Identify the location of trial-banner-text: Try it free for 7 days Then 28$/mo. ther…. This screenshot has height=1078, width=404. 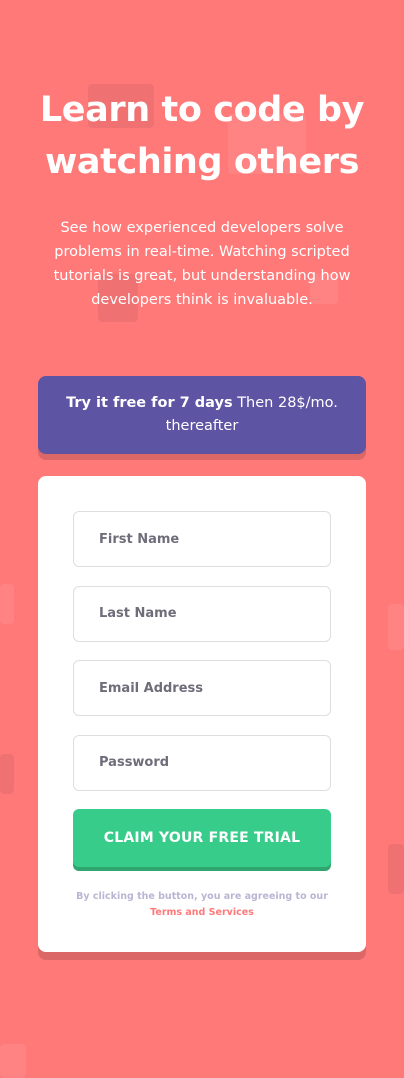
(202, 415).